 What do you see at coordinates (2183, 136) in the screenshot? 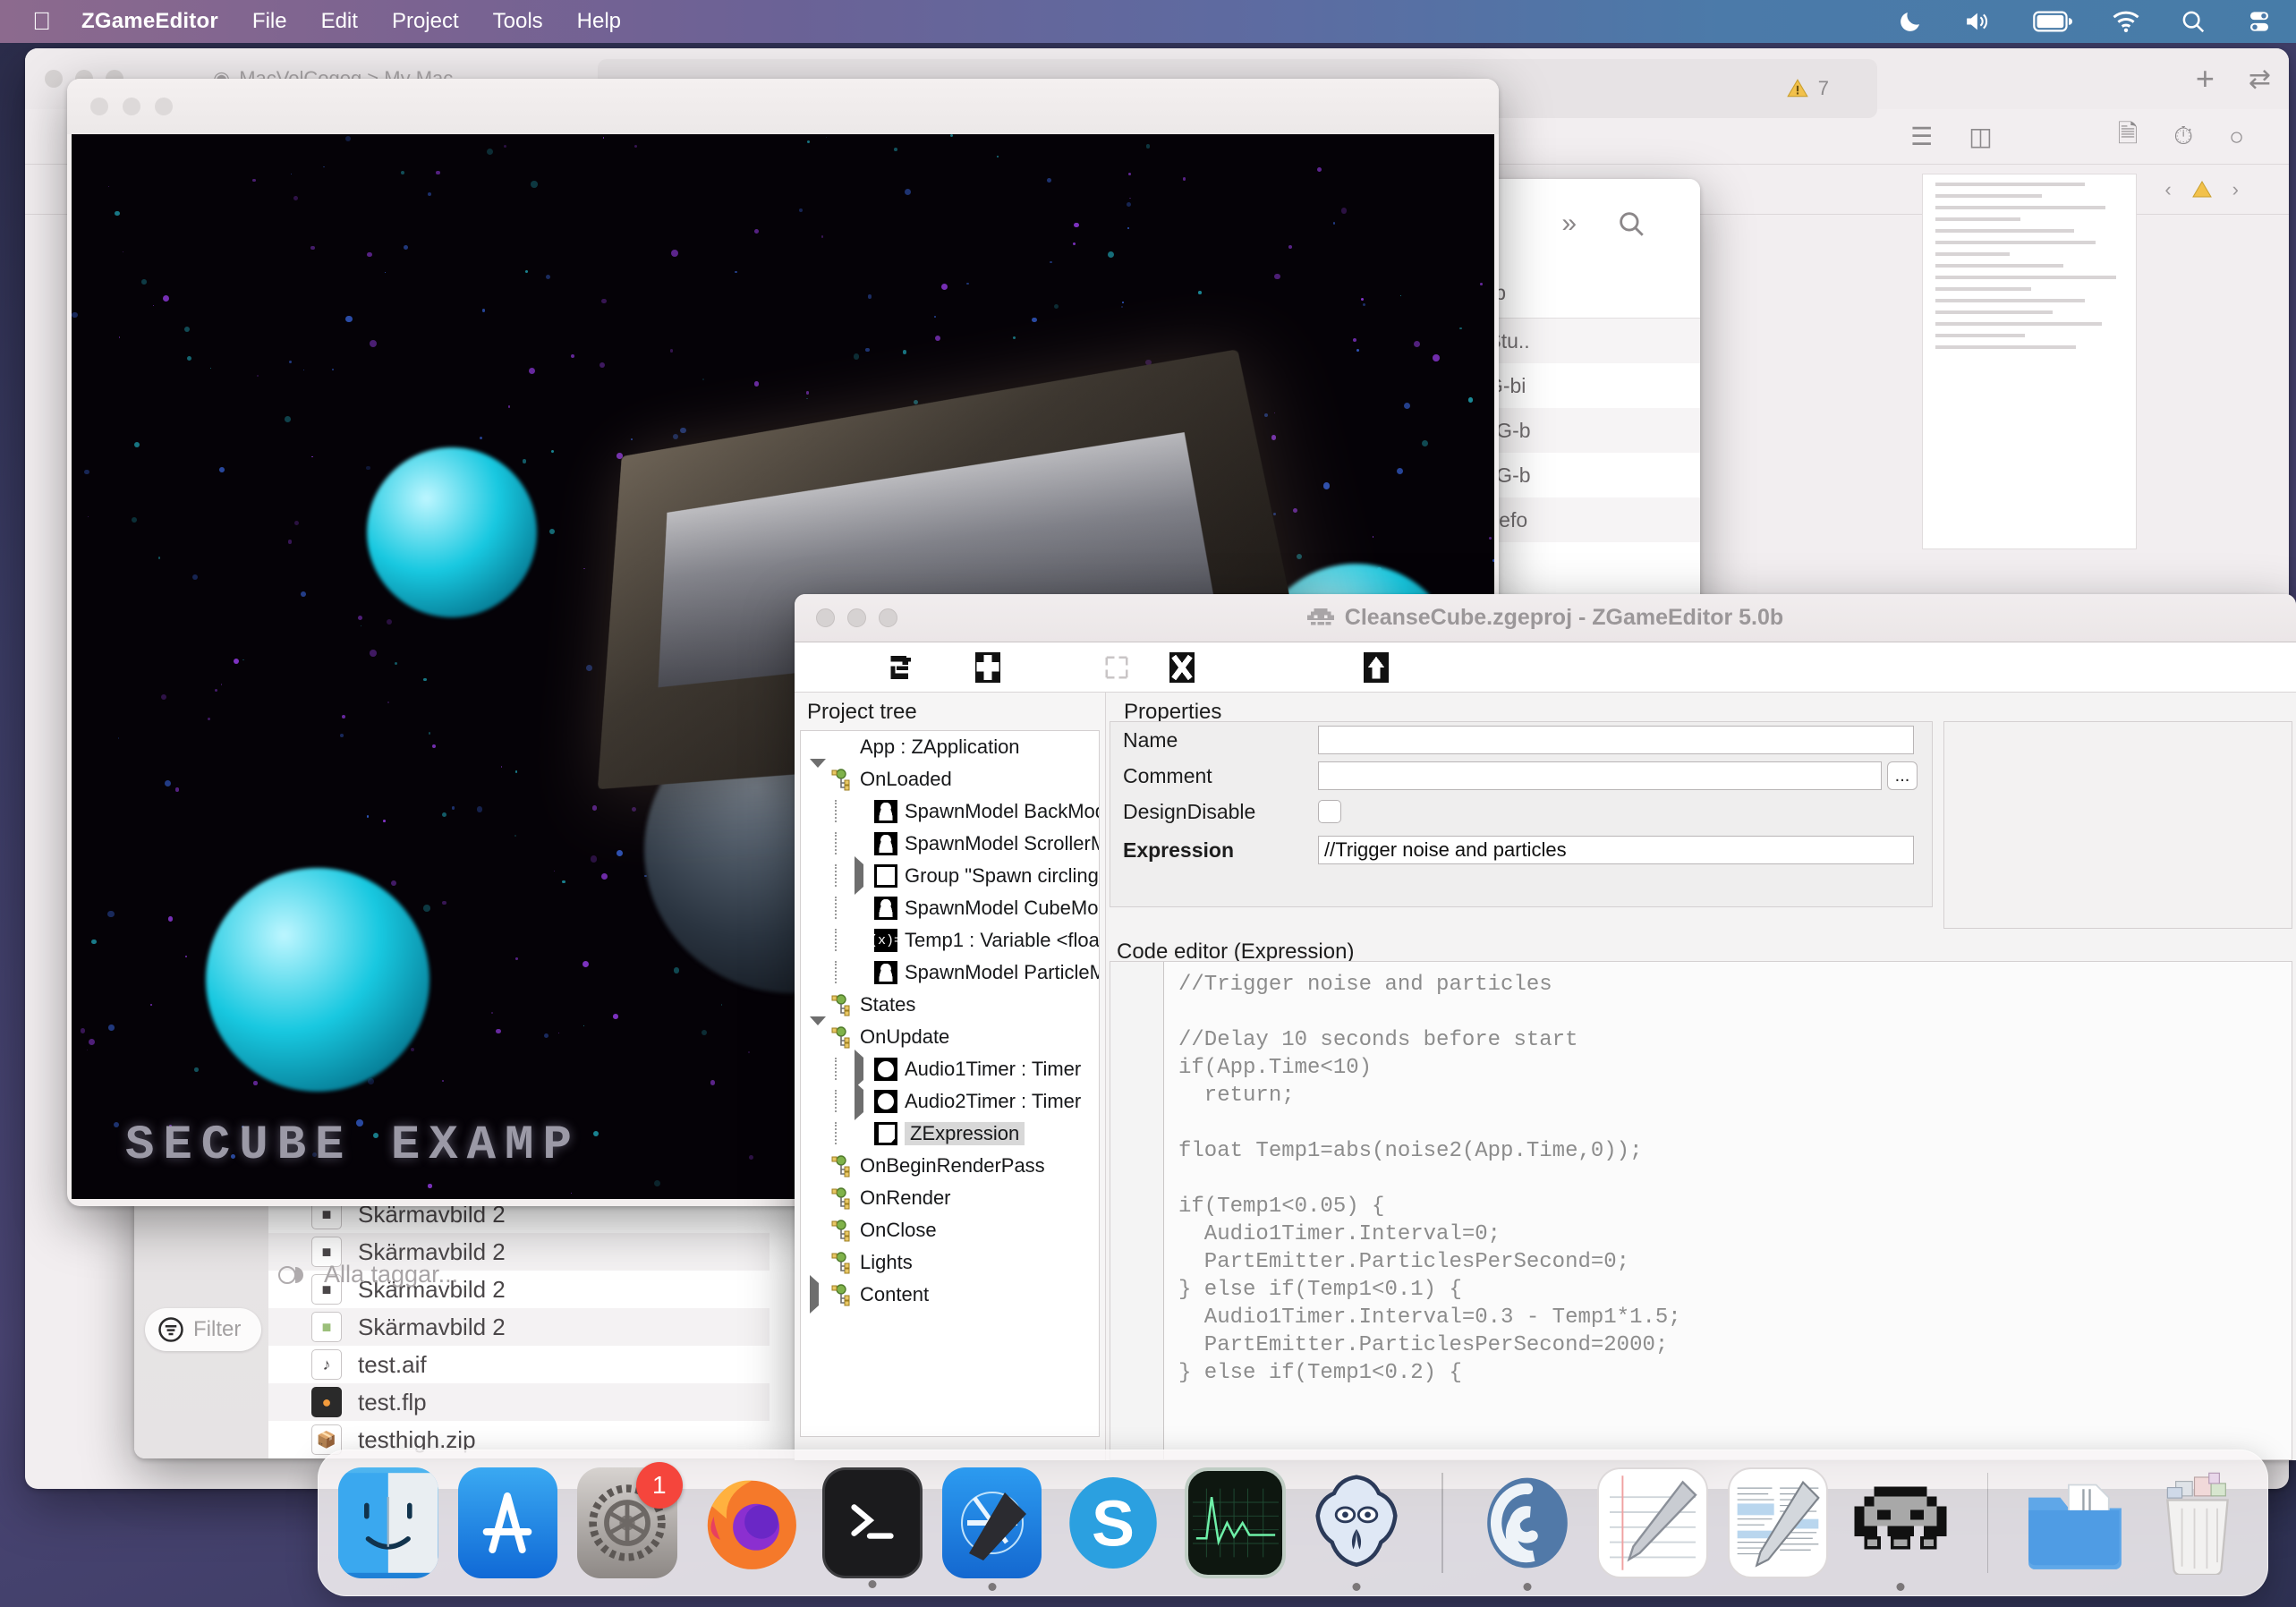
I see `clock-icon: ⏱` at bounding box center [2183, 136].